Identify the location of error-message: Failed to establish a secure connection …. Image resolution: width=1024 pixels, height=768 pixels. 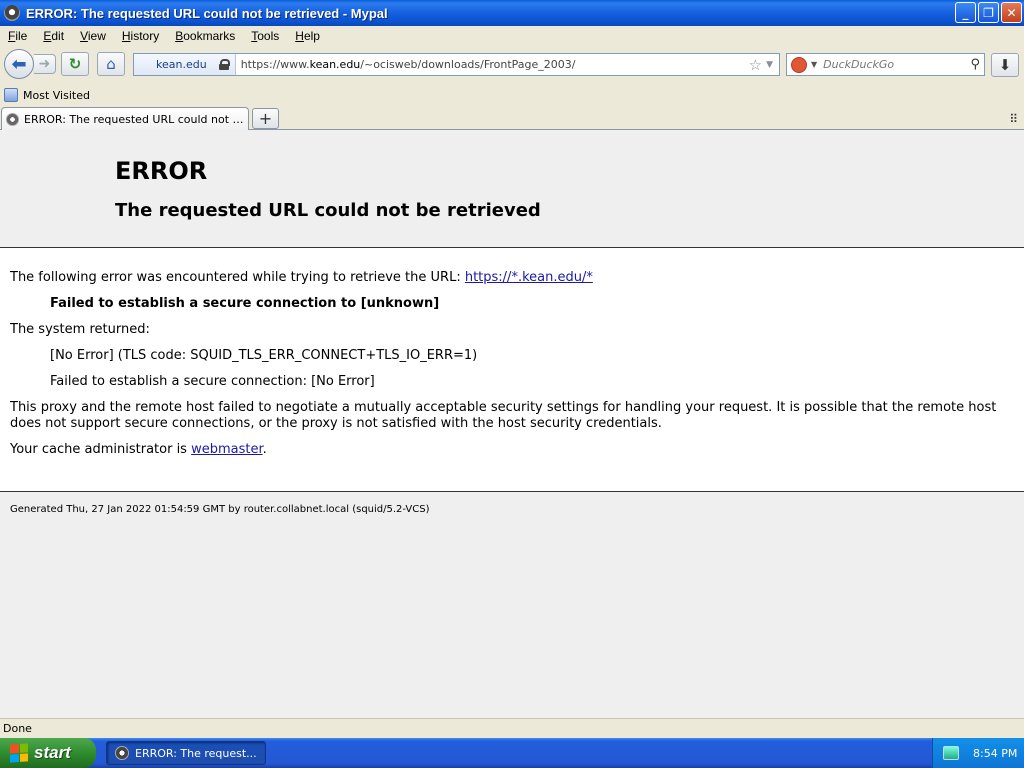
(245, 303).